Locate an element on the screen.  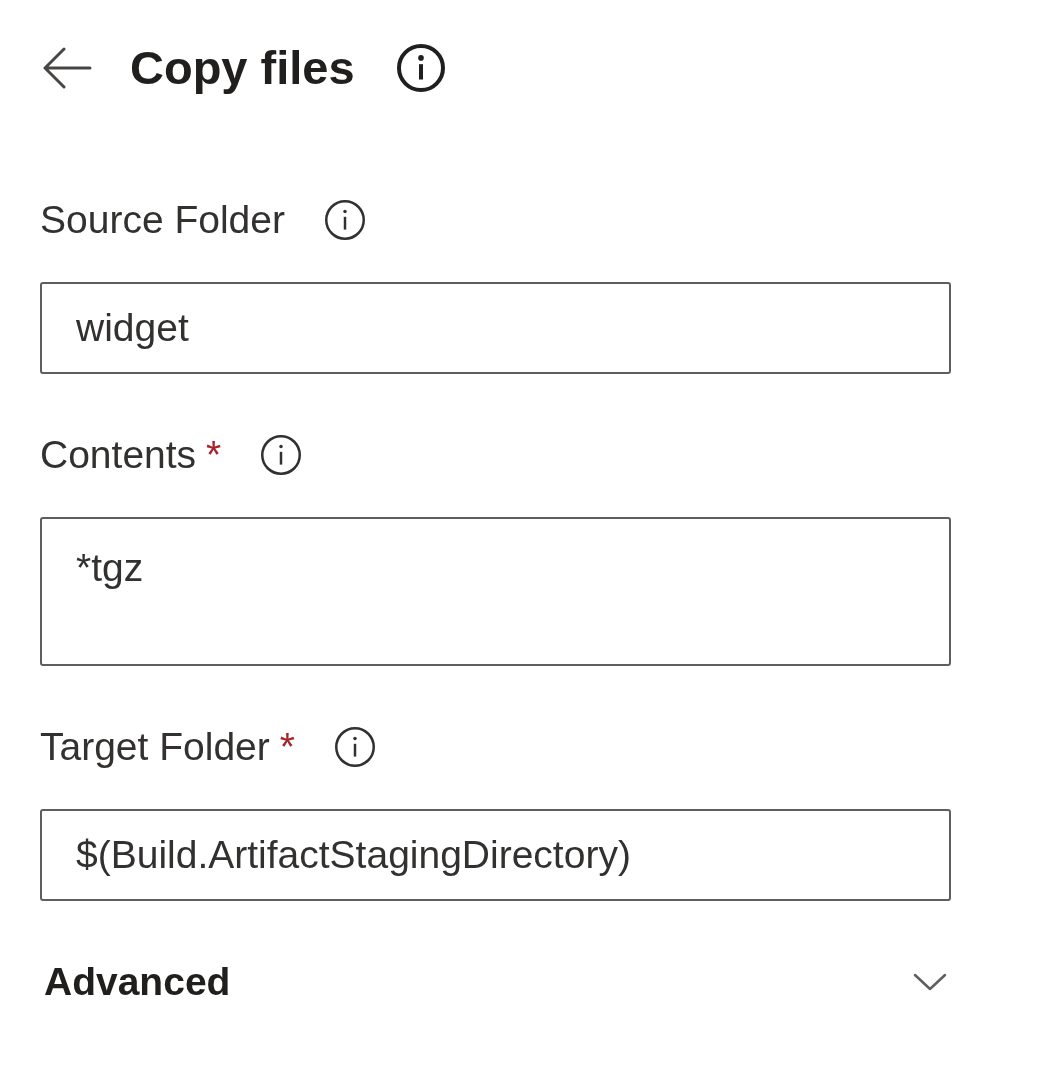
field-label: Contents is located at coordinates (118, 455).